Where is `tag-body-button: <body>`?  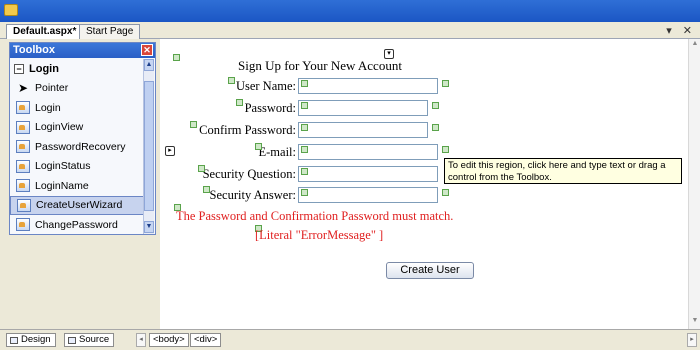
tag-body-button: <body> is located at coordinates (169, 340).